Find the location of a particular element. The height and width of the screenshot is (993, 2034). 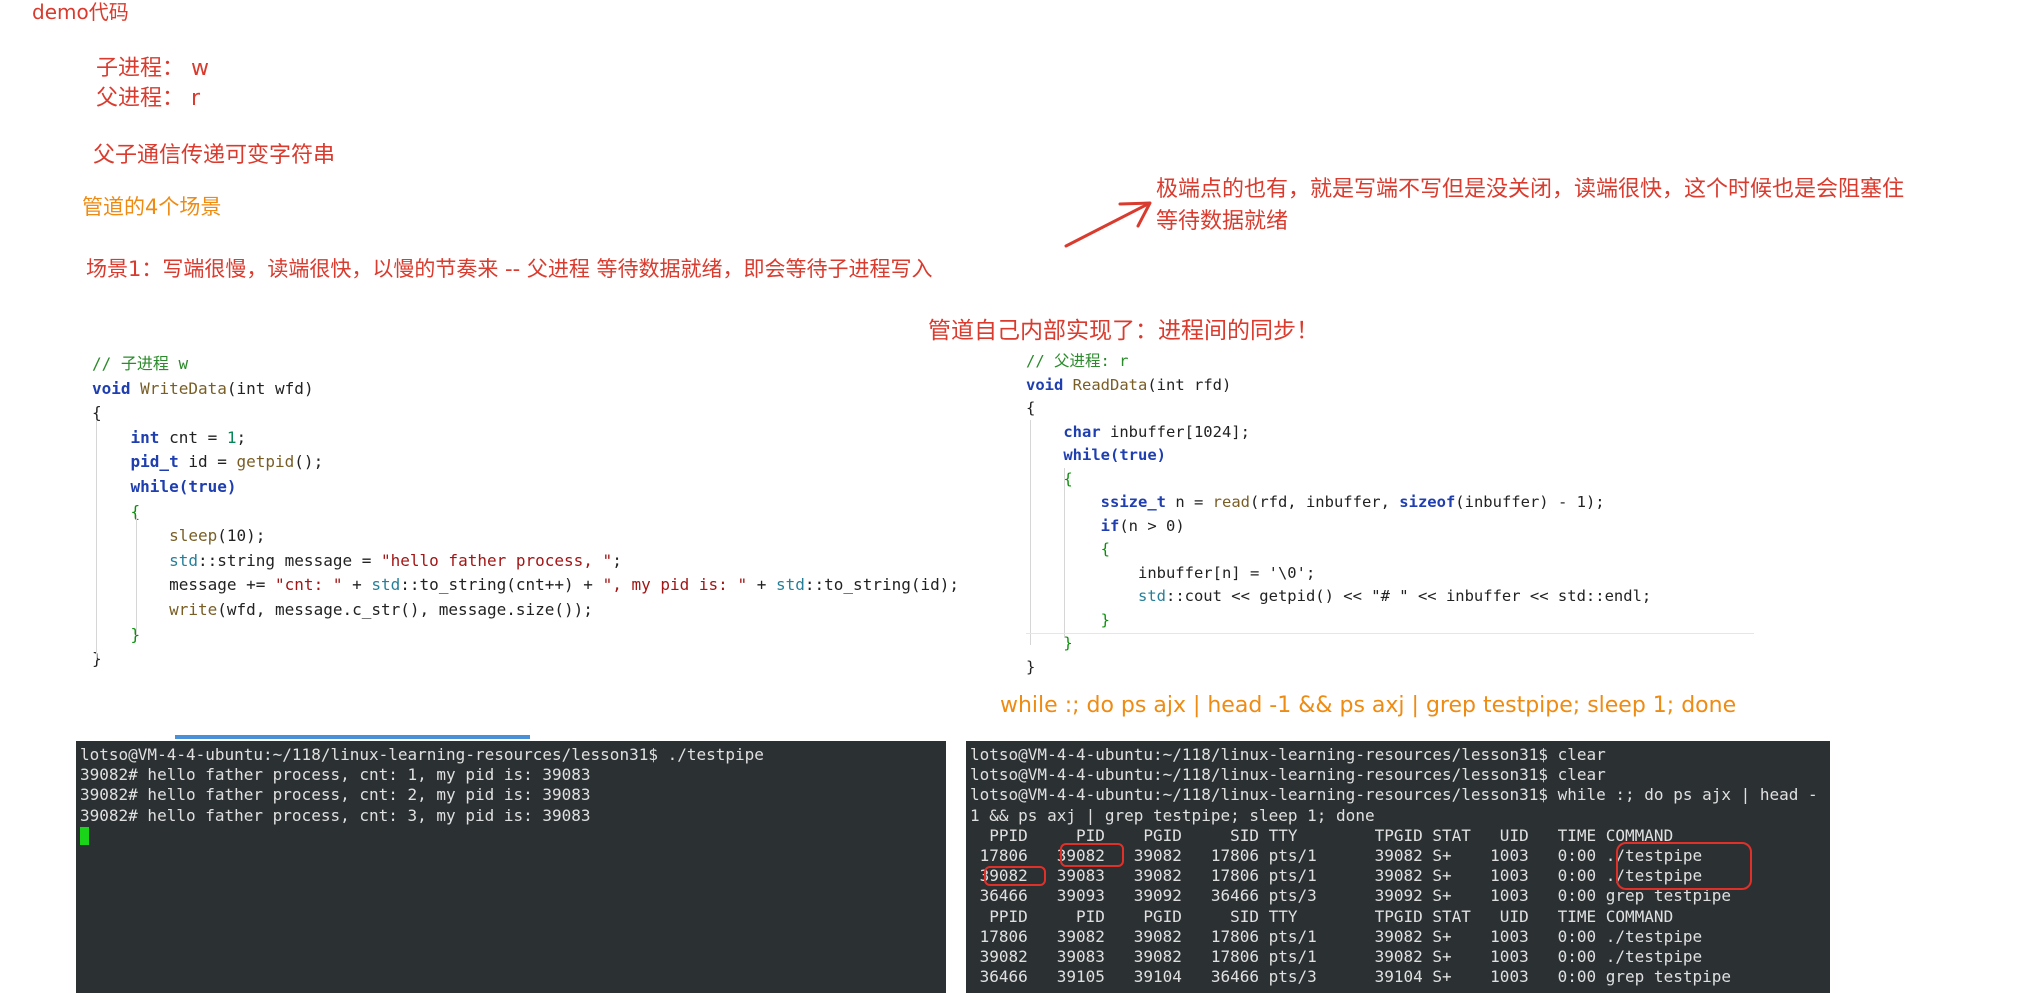

params: (int wfd) is located at coordinates (270, 388).